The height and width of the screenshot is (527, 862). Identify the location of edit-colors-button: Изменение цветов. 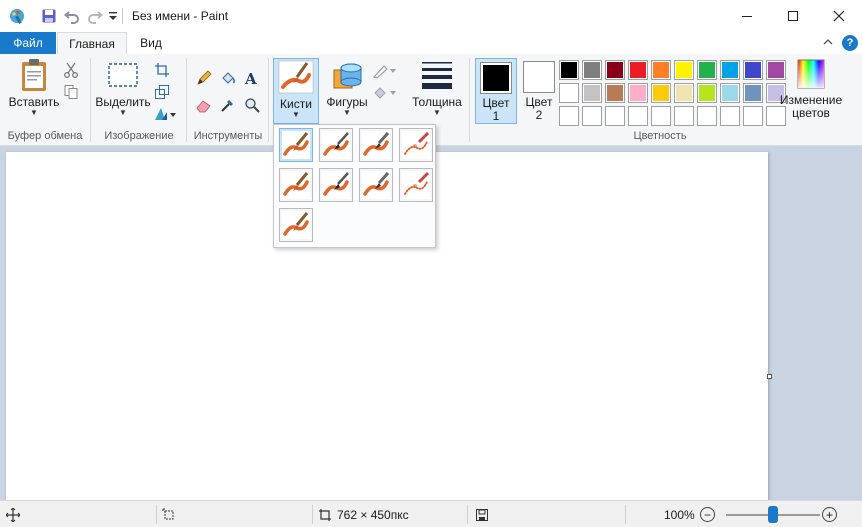
(811, 89).